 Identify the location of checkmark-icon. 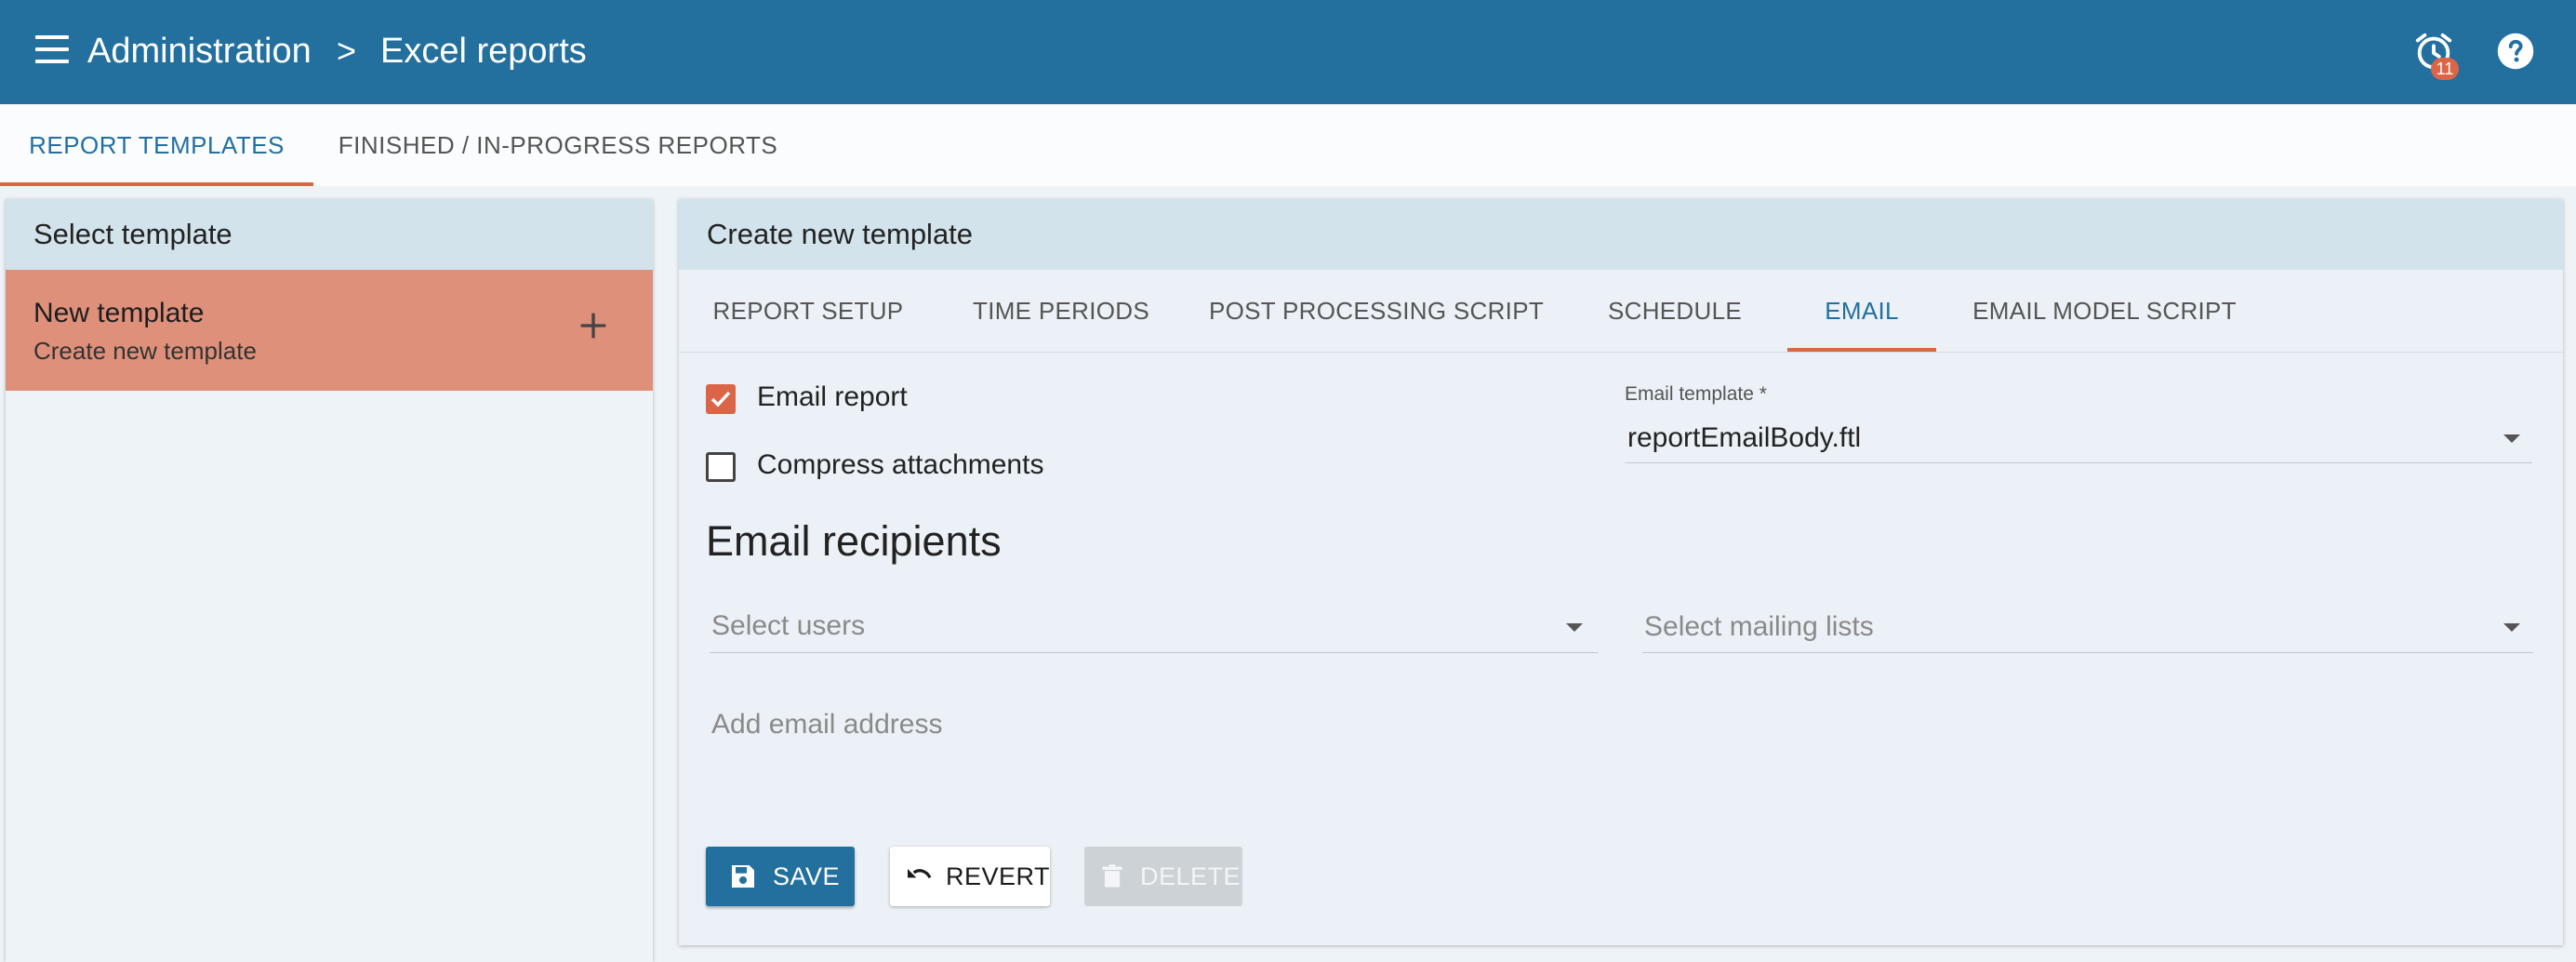
(720, 399).